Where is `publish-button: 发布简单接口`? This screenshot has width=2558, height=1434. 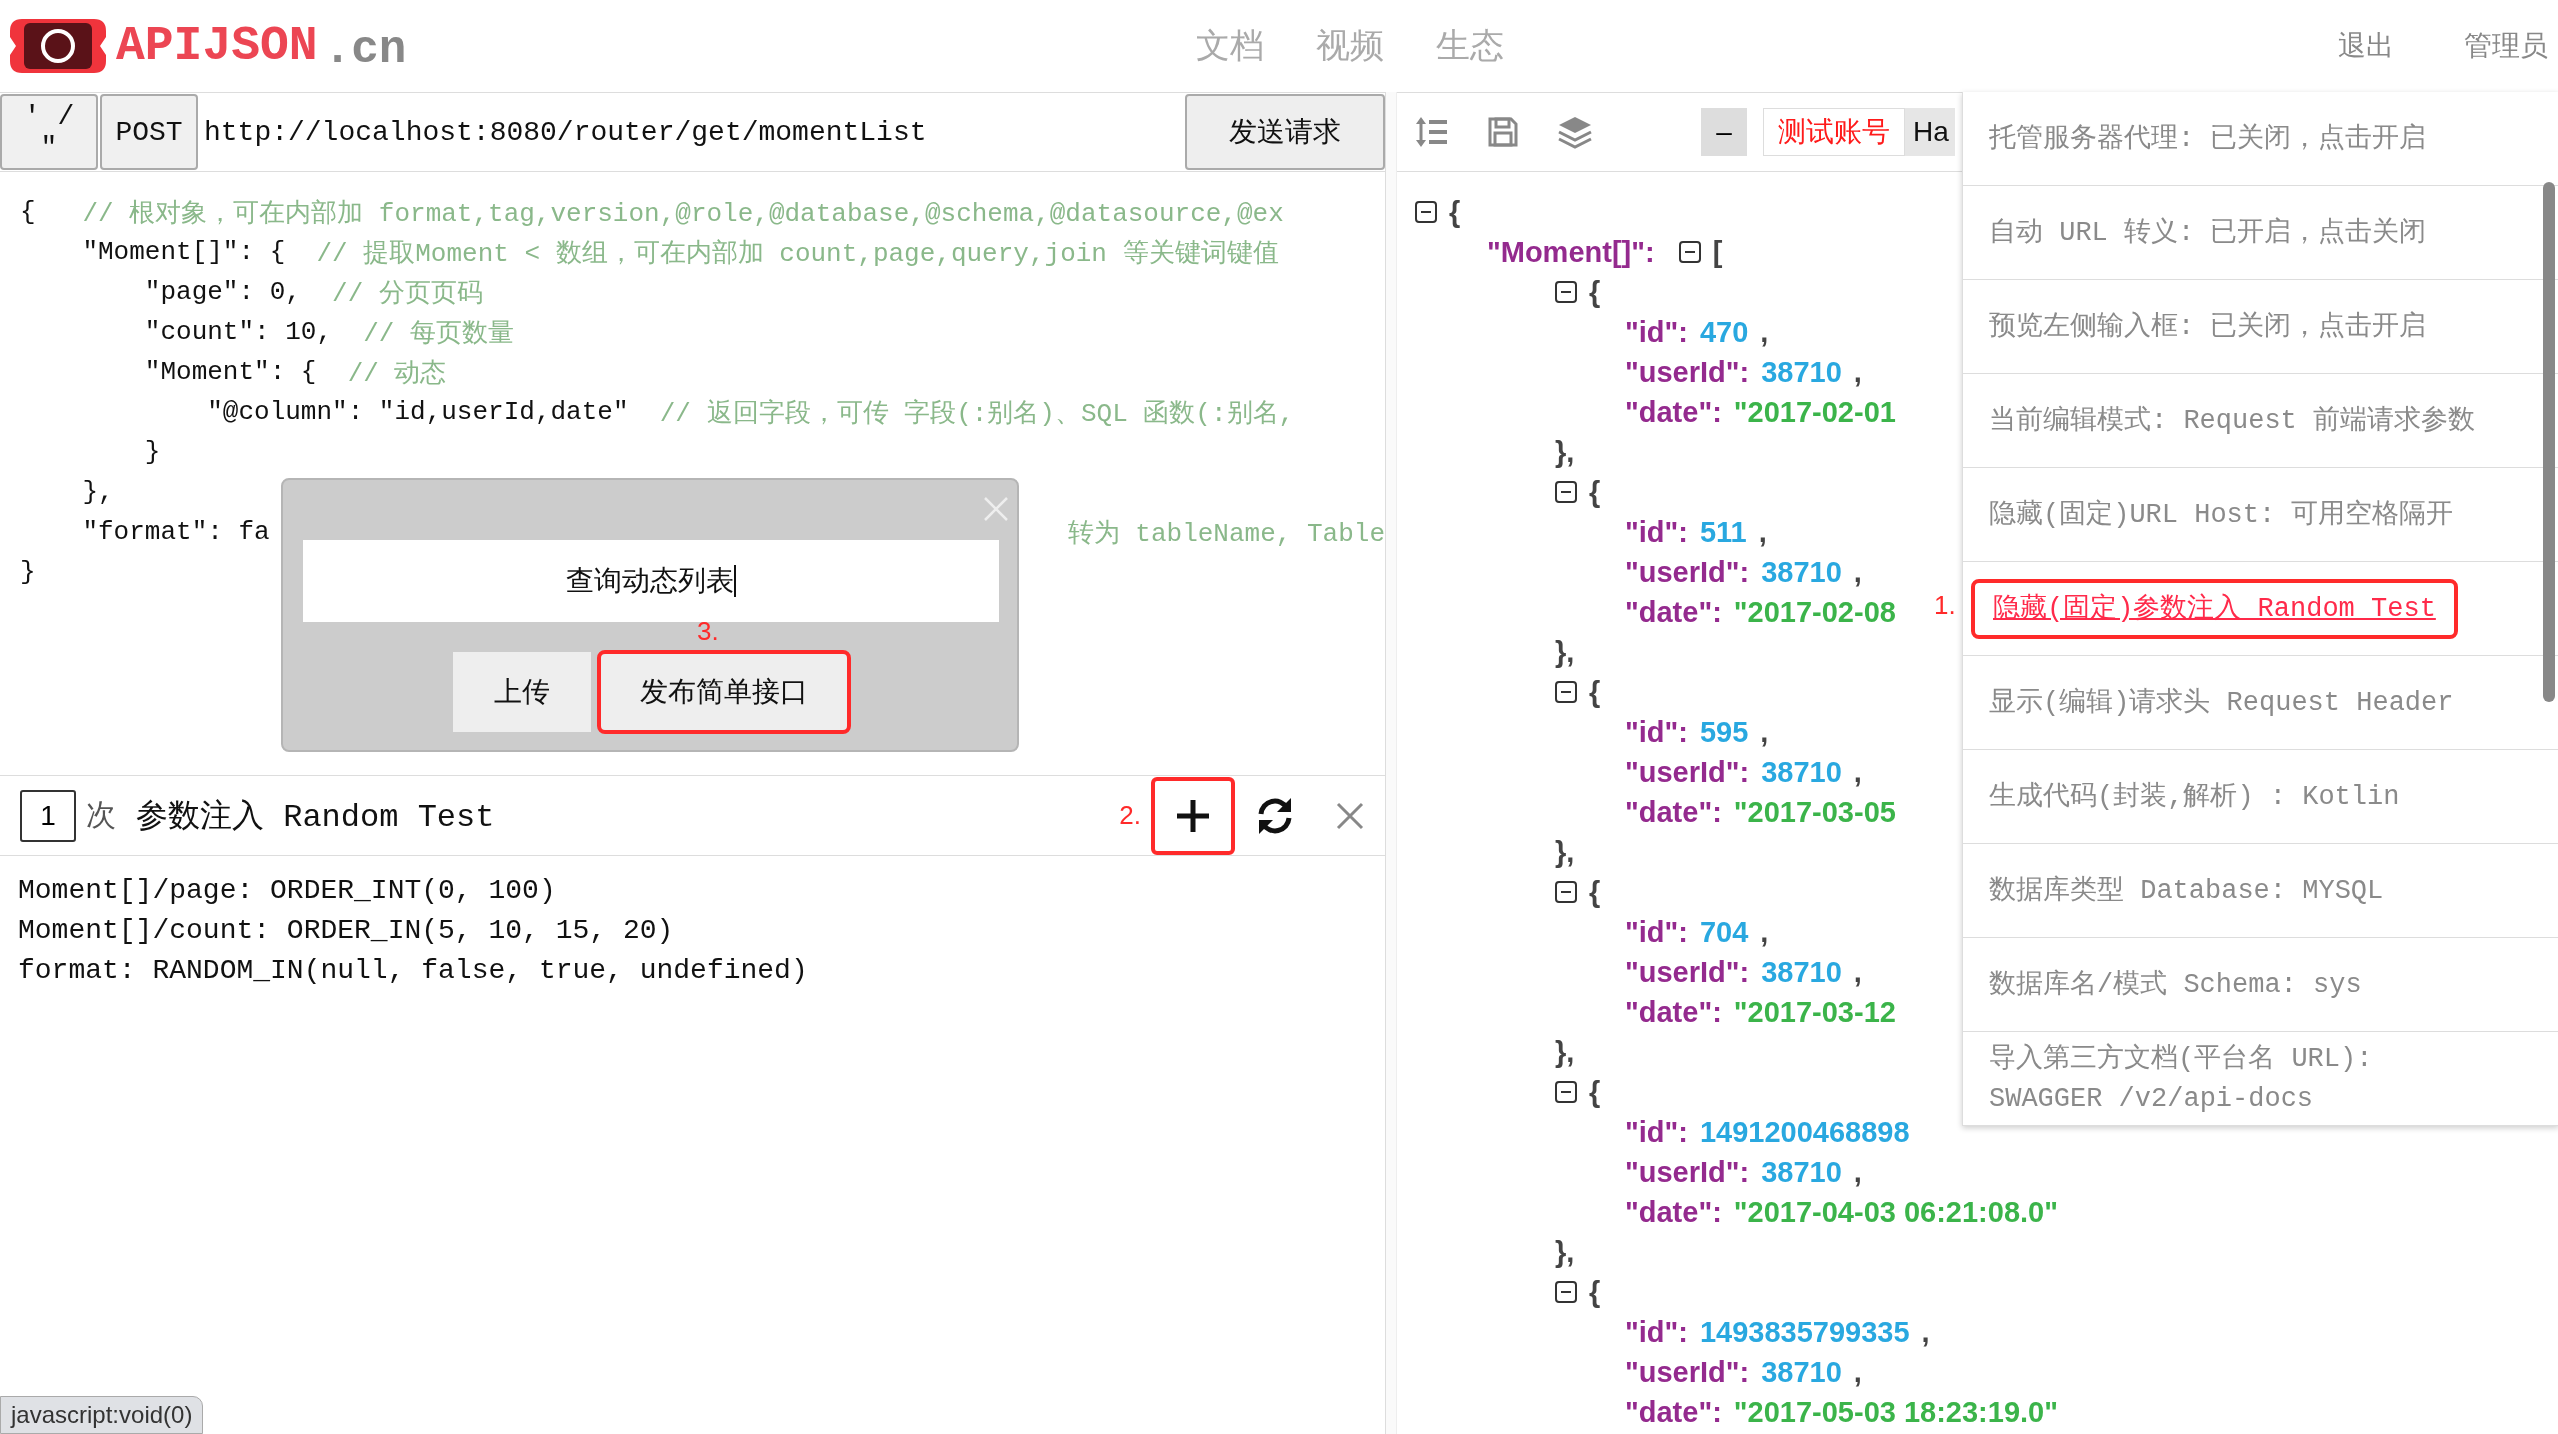
publish-button: 发布简单接口 is located at coordinates (724, 692).